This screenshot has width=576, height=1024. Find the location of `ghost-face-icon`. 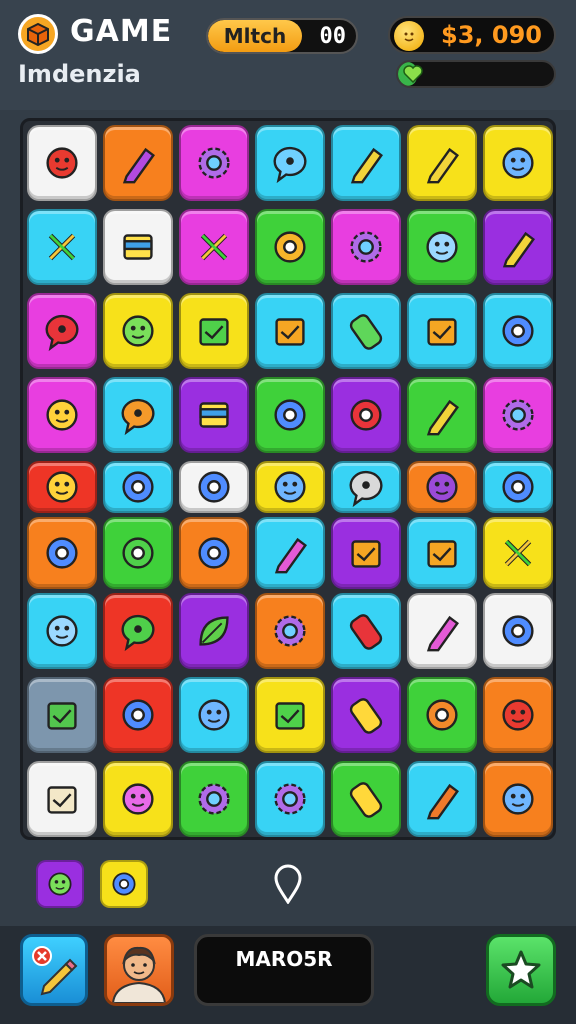

ghost-face-icon is located at coordinates (442, 247).